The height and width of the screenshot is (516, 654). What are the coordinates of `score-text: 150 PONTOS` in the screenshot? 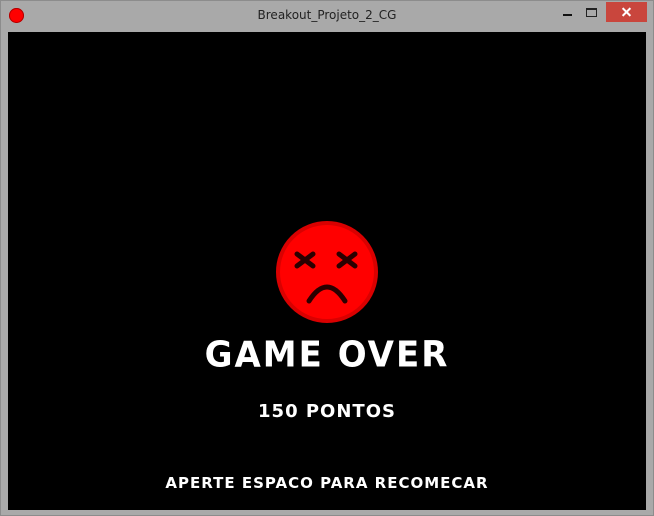 It's located at (327, 411).